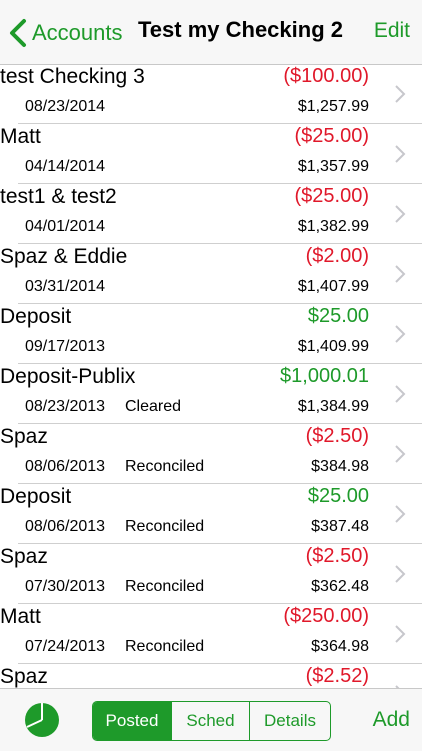 This screenshot has height=751, width=422. Describe the element at coordinates (340, 526) in the screenshot. I see `running-balance: $387.48` at that location.